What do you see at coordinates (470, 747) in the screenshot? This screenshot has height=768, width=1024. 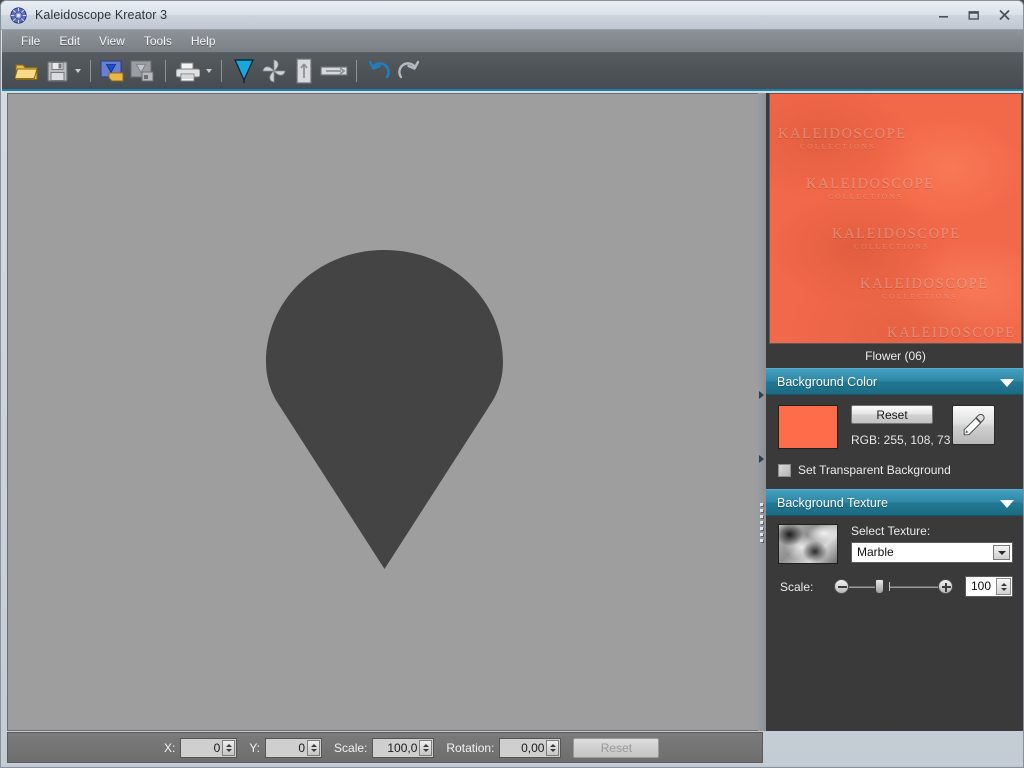 I see `rotation-label: Rotation:` at bounding box center [470, 747].